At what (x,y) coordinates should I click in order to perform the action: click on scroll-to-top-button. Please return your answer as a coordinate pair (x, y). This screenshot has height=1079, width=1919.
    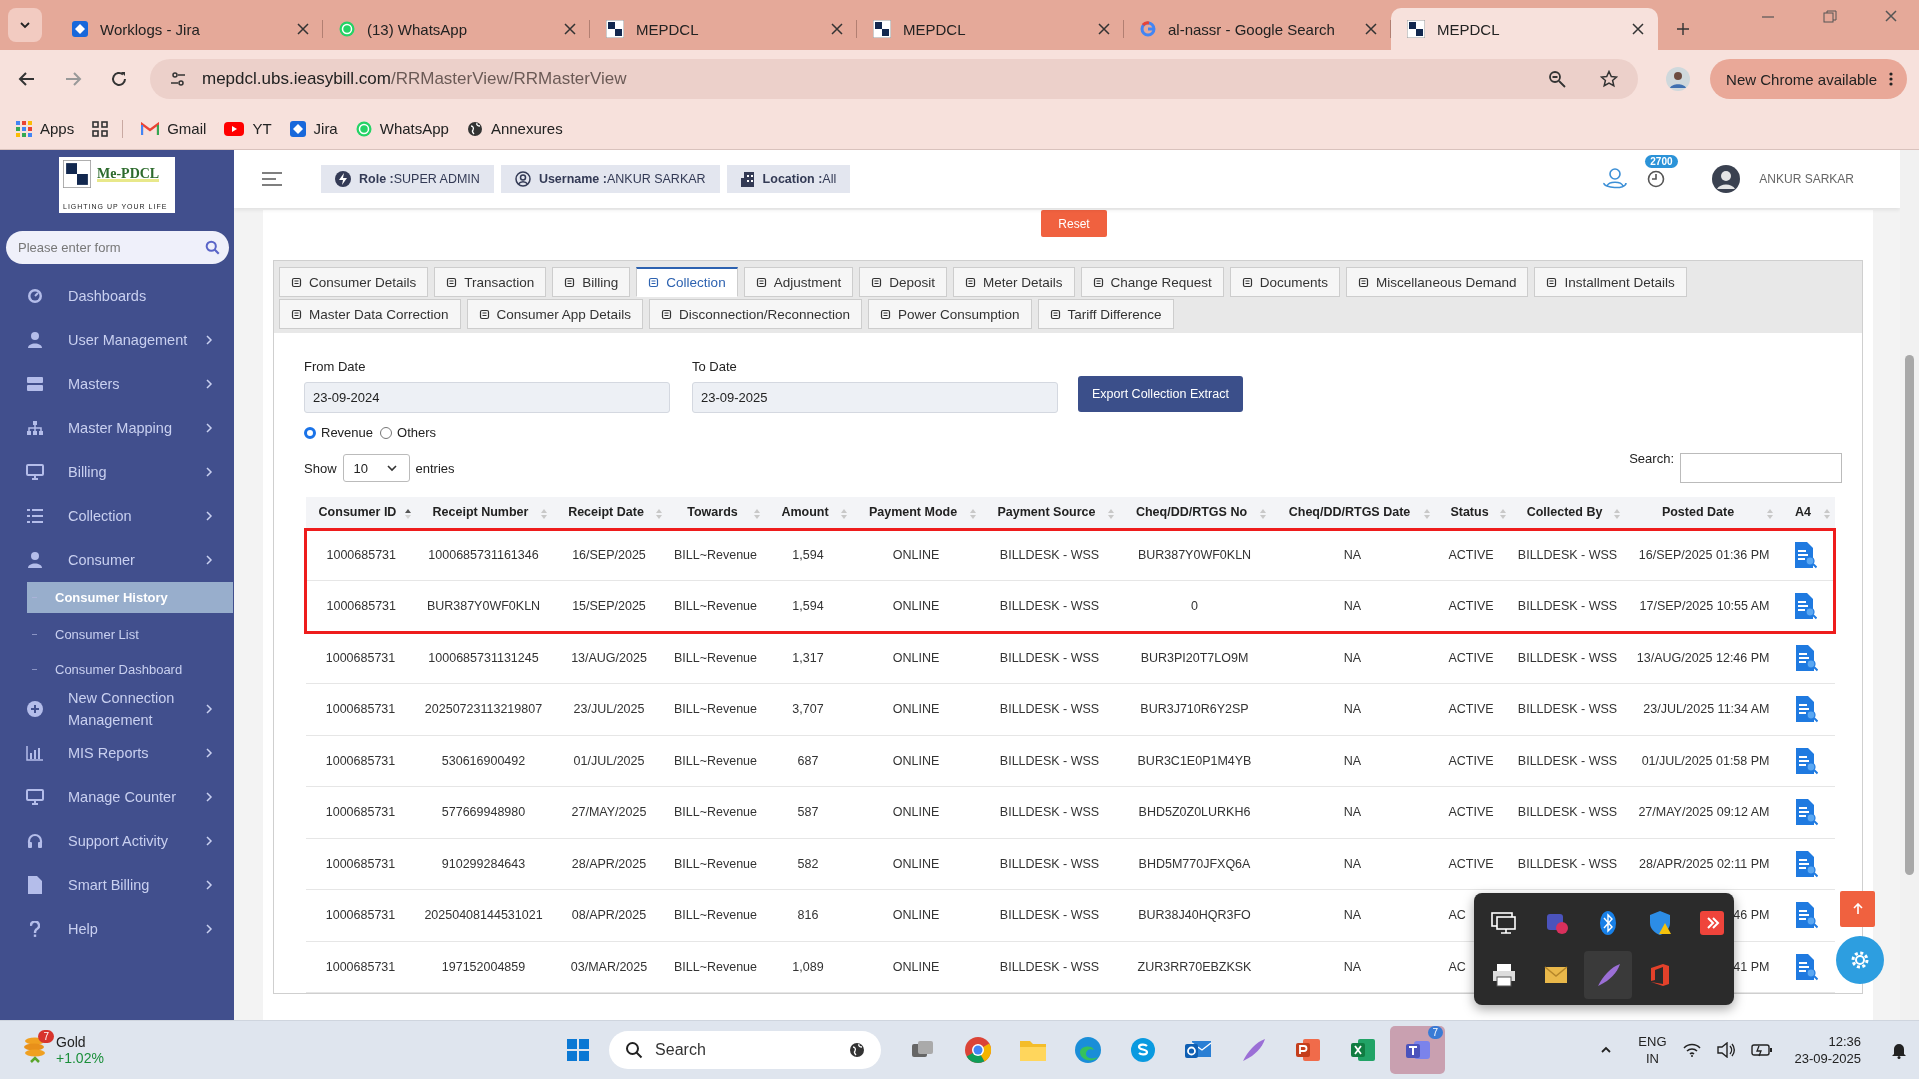
    Looking at the image, I should click on (1857, 909).